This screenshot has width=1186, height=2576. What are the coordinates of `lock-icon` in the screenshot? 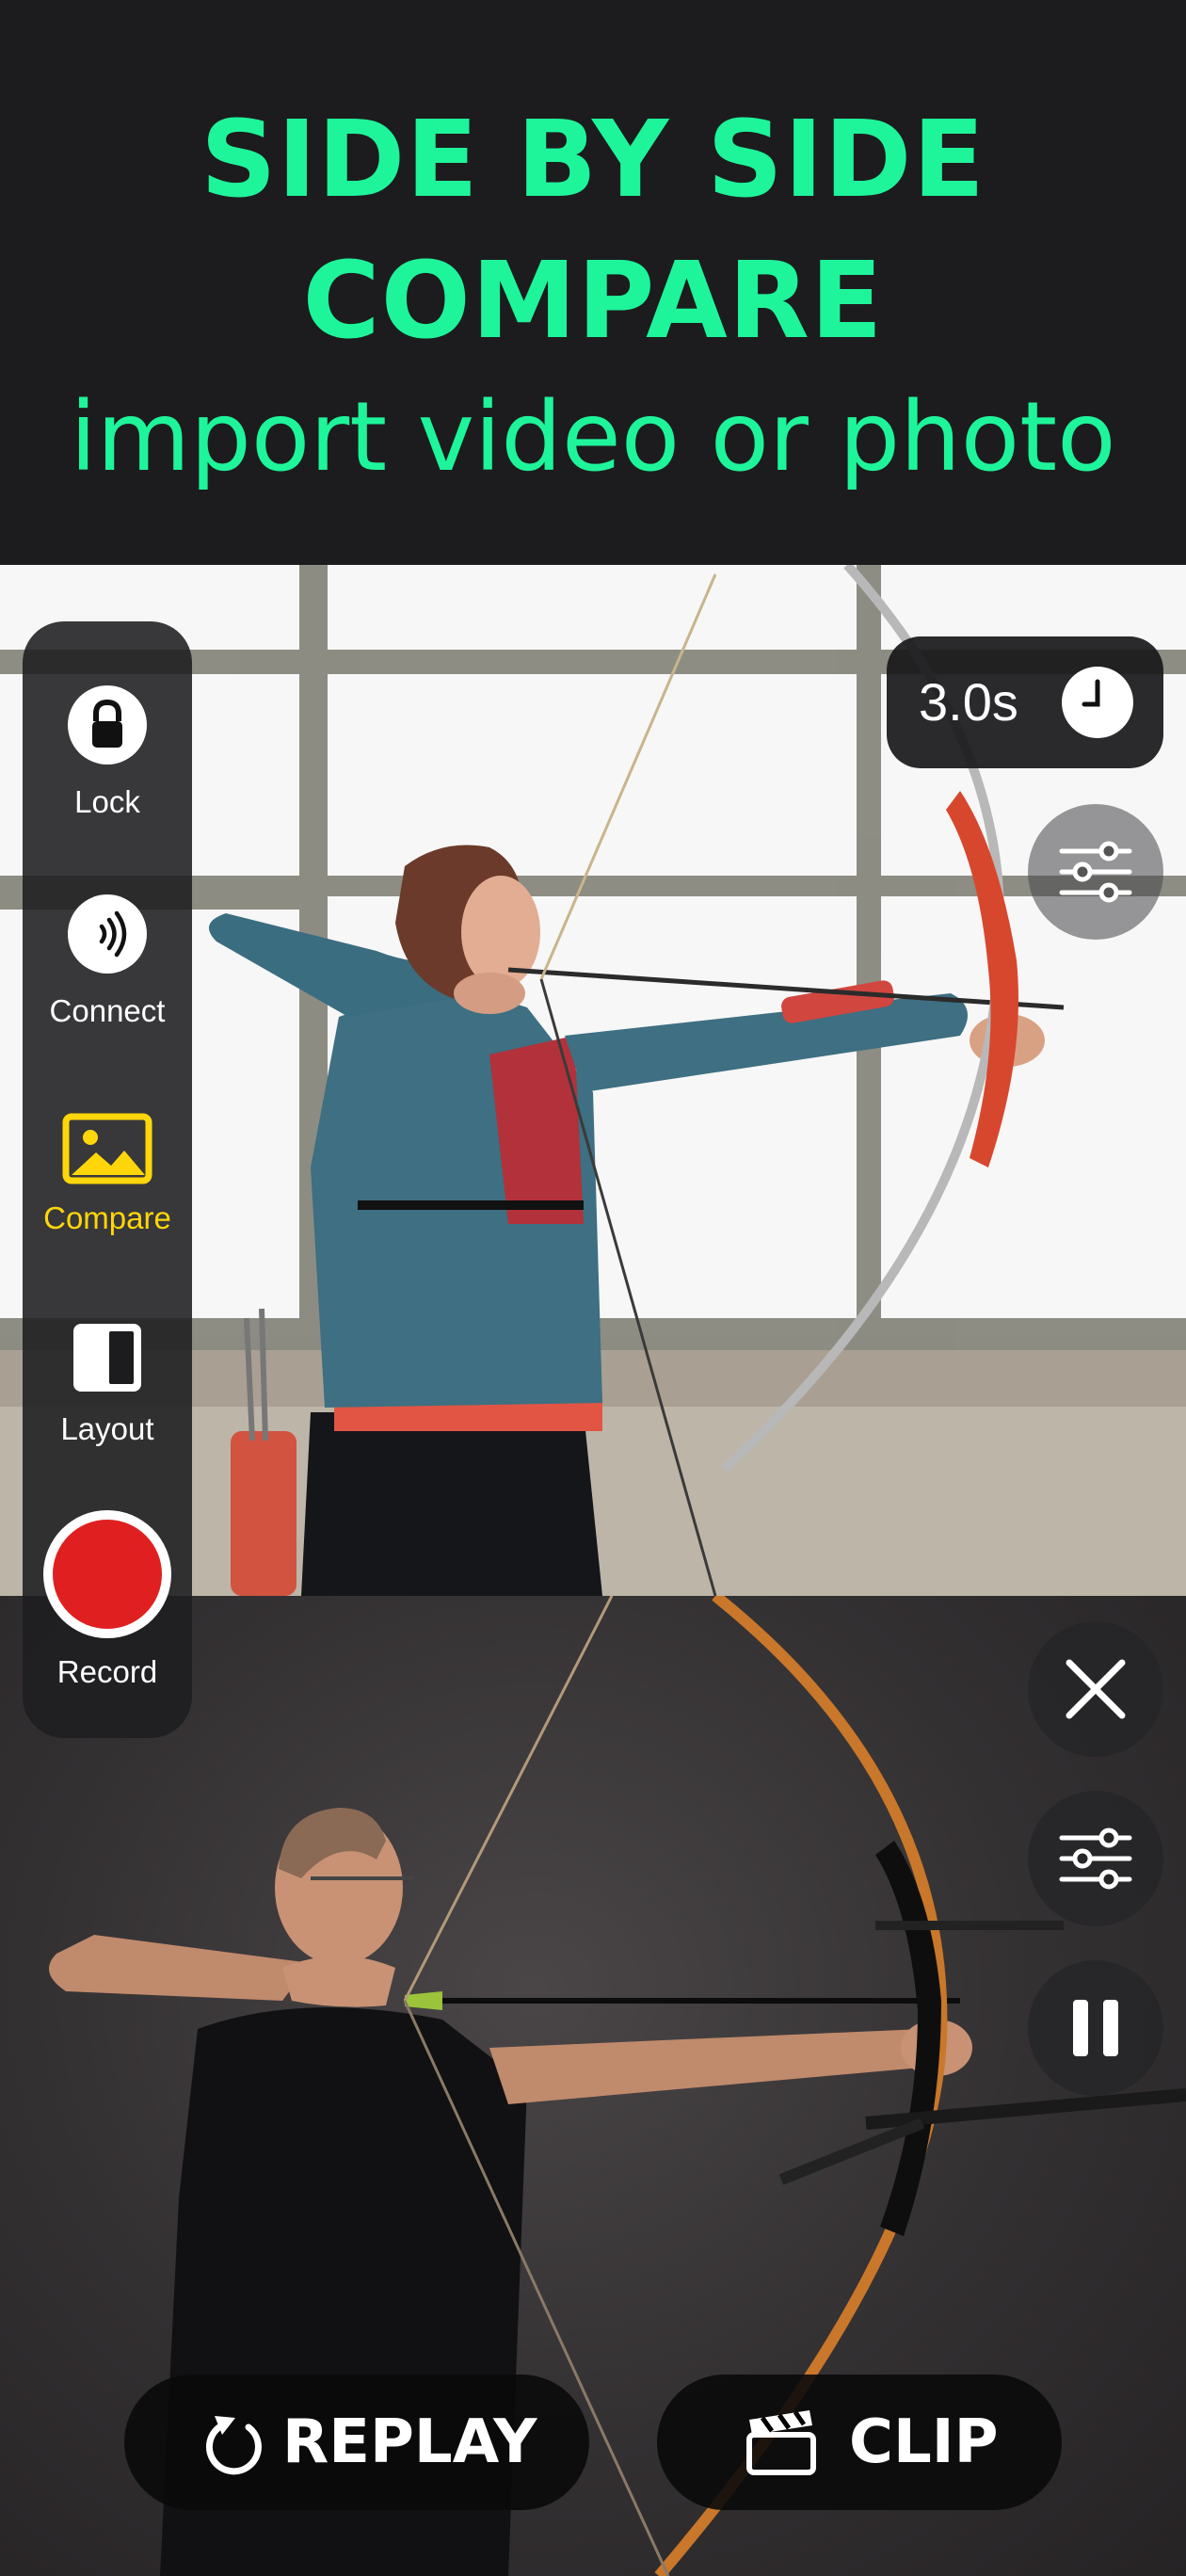 It's located at (107, 725).